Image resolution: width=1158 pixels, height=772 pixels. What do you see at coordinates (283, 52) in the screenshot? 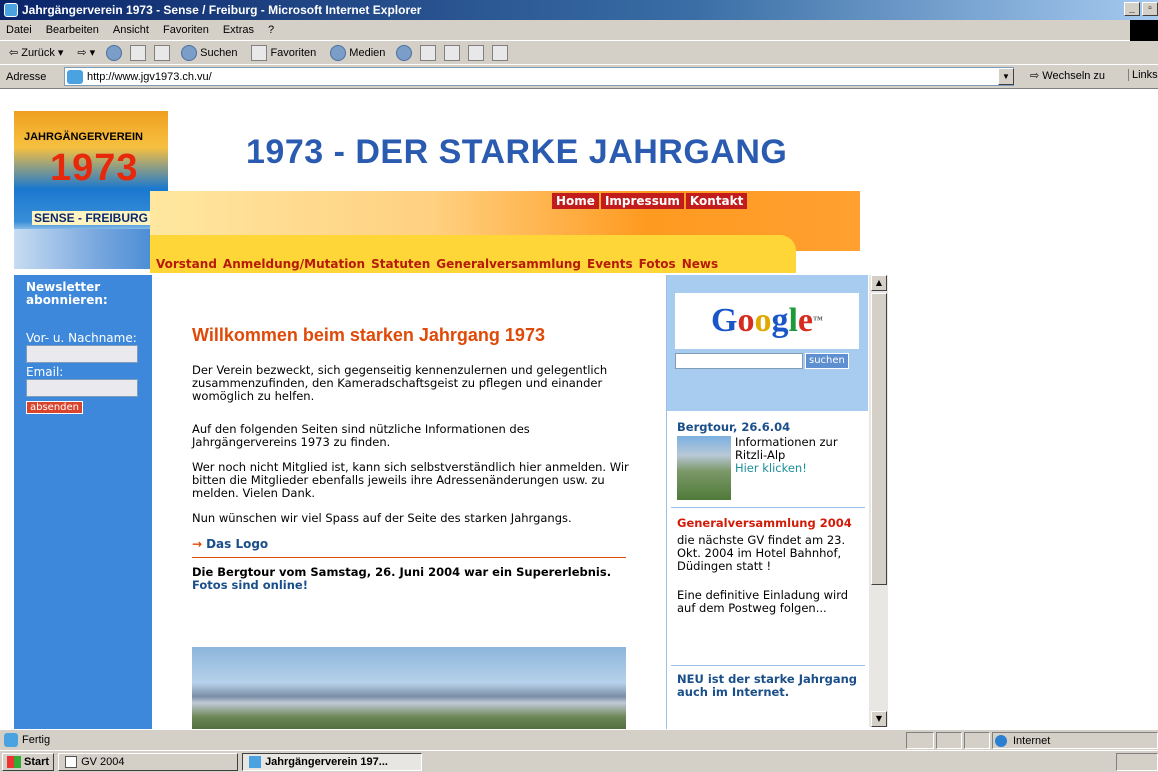
I see `favorites-button: Favoriten` at bounding box center [283, 52].